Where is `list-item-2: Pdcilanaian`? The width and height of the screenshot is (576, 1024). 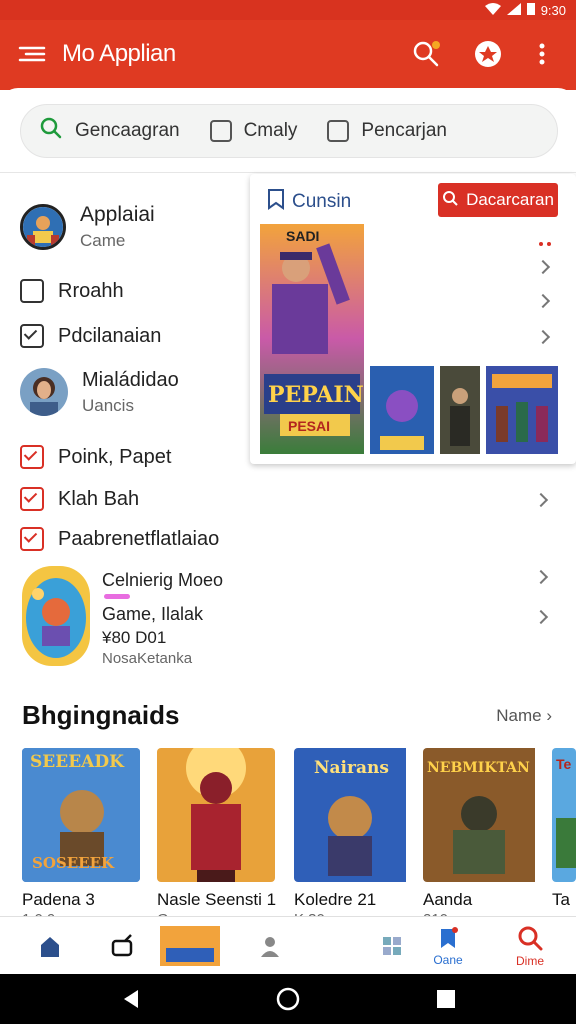
list-item-2: Pdcilanaian is located at coordinates (90, 336).